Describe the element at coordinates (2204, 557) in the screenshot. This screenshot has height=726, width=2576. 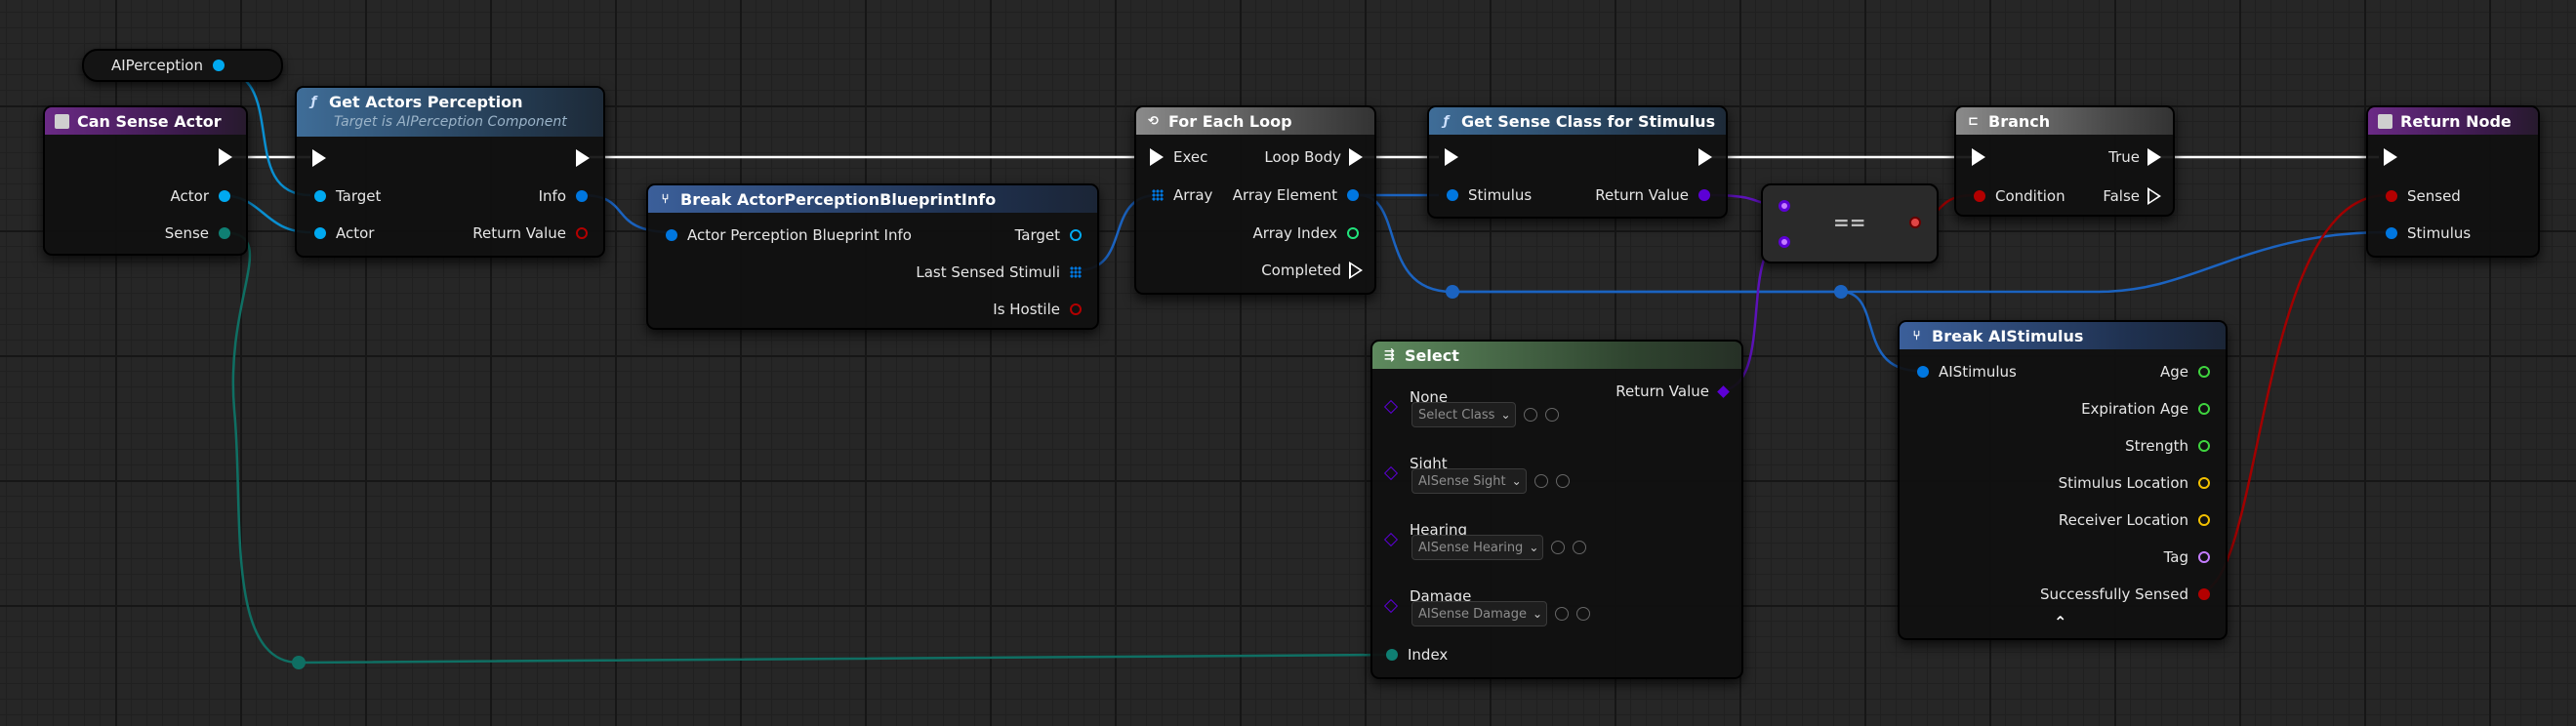
I see `tag-output-pin` at that location.